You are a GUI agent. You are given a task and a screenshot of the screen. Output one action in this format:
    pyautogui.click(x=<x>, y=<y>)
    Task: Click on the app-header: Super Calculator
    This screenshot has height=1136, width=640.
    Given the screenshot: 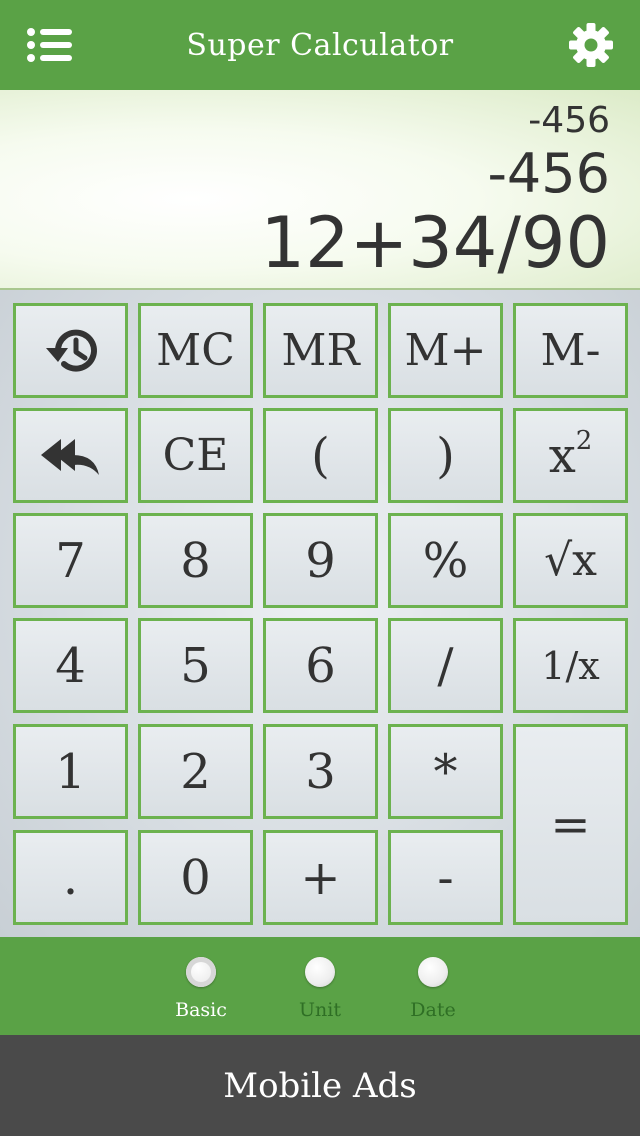 What is the action you would take?
    pyautogui.click(x=320, y=45)
    